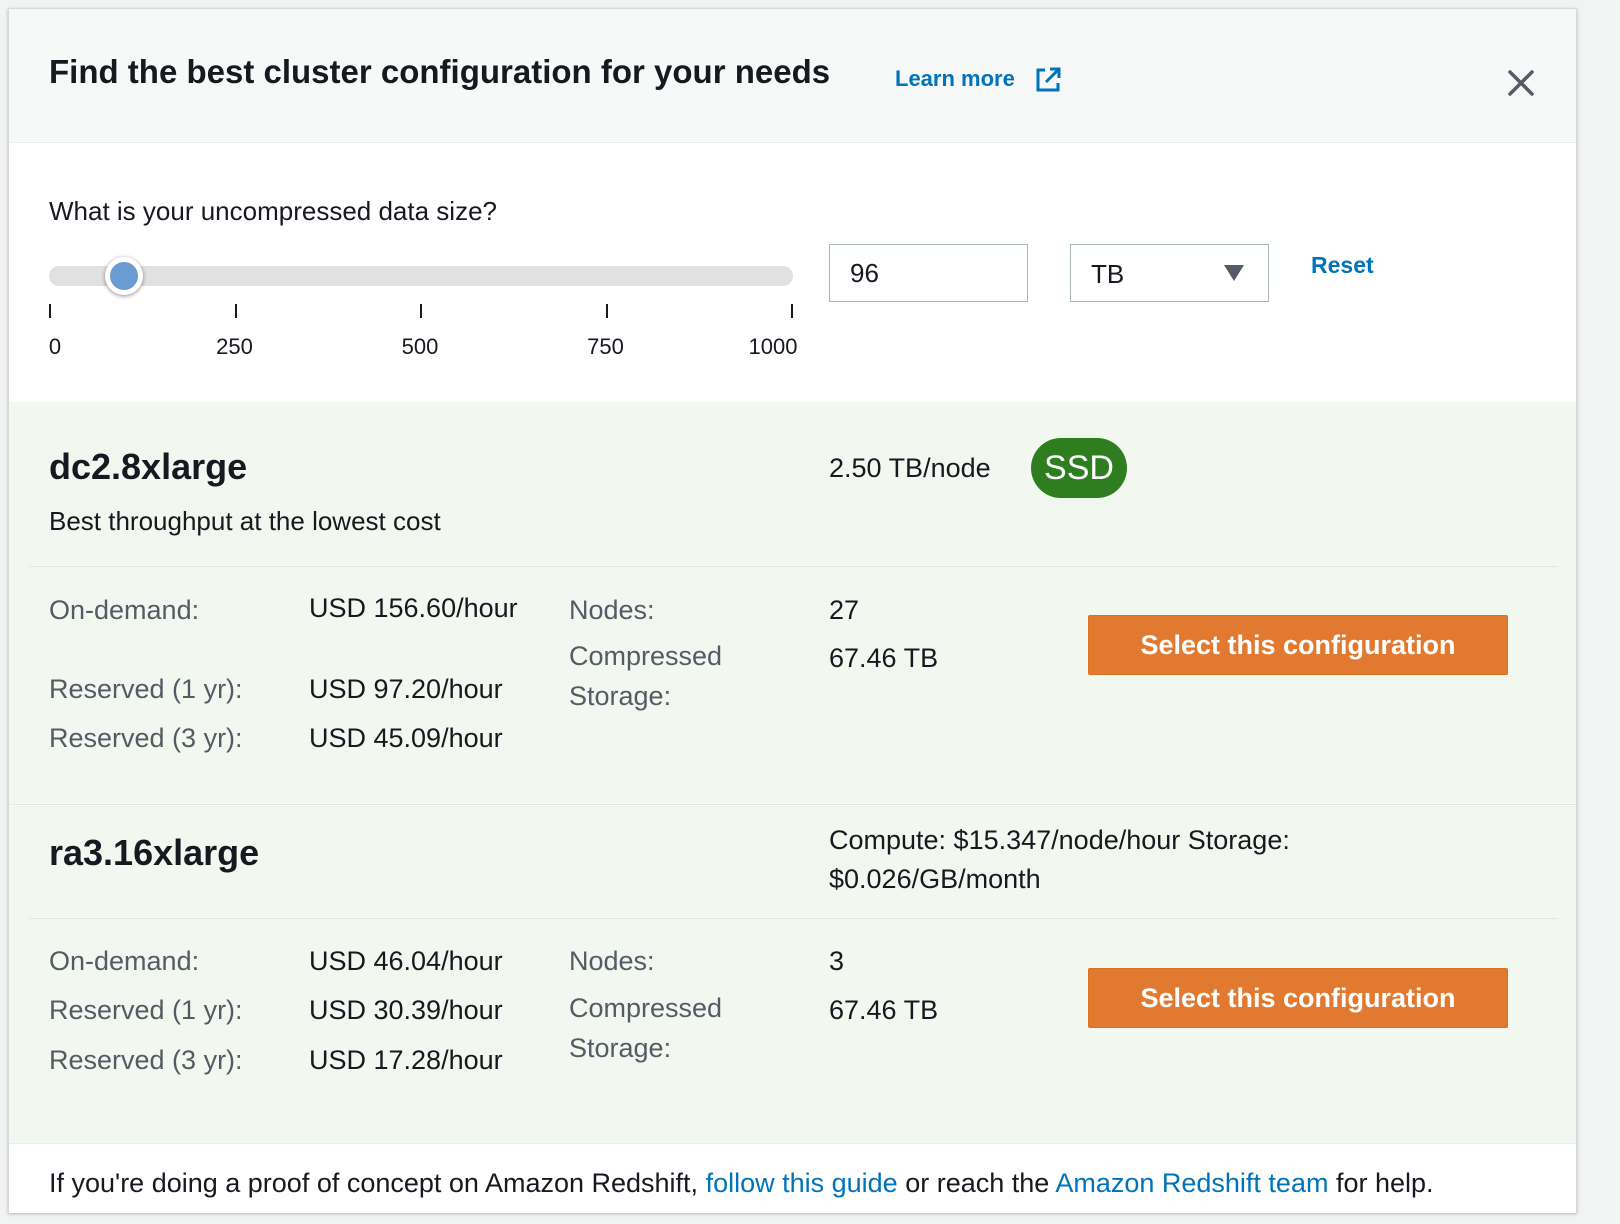 The width and height of the screenshot is (1620, 1224). I want to click on slider-tick-label: 500, so click(420, 346).